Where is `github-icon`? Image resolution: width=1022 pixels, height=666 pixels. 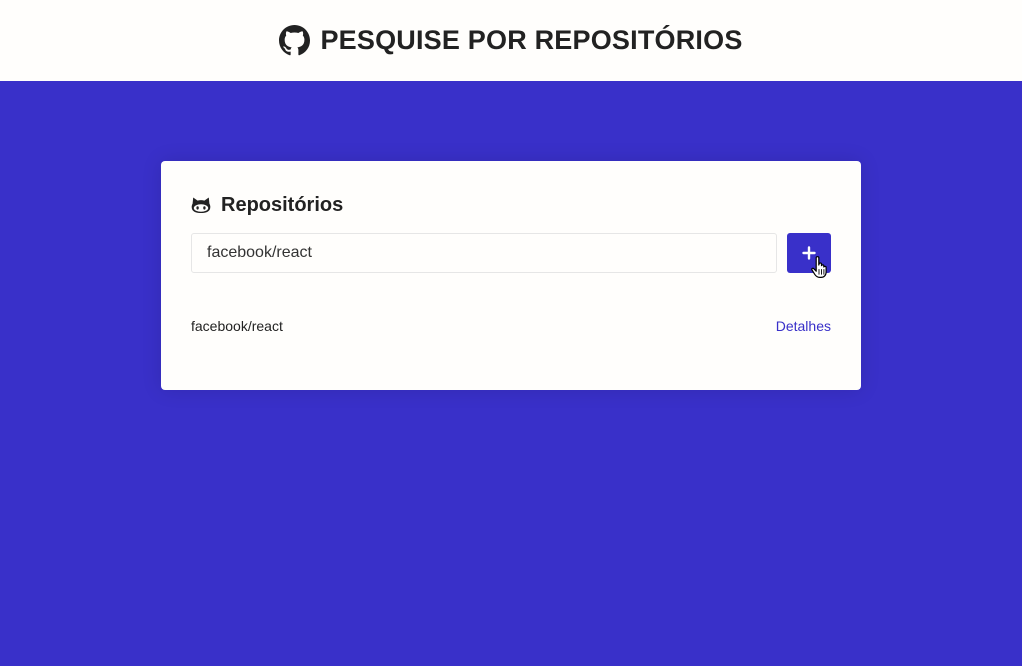 github-icon is located at coordinates (295, 40).